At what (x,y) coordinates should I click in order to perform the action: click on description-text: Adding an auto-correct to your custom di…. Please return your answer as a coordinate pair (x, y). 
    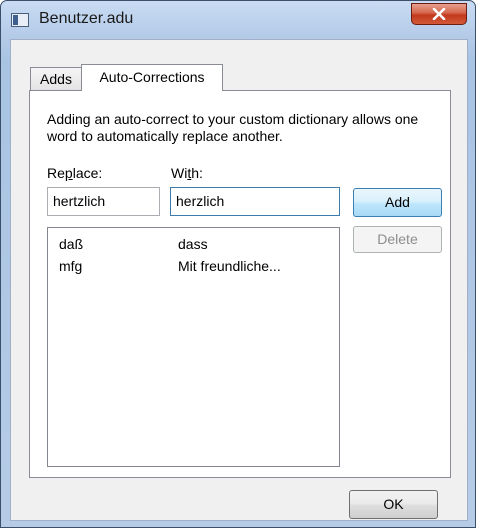
    Looking at the image, I should click on (233, 127).